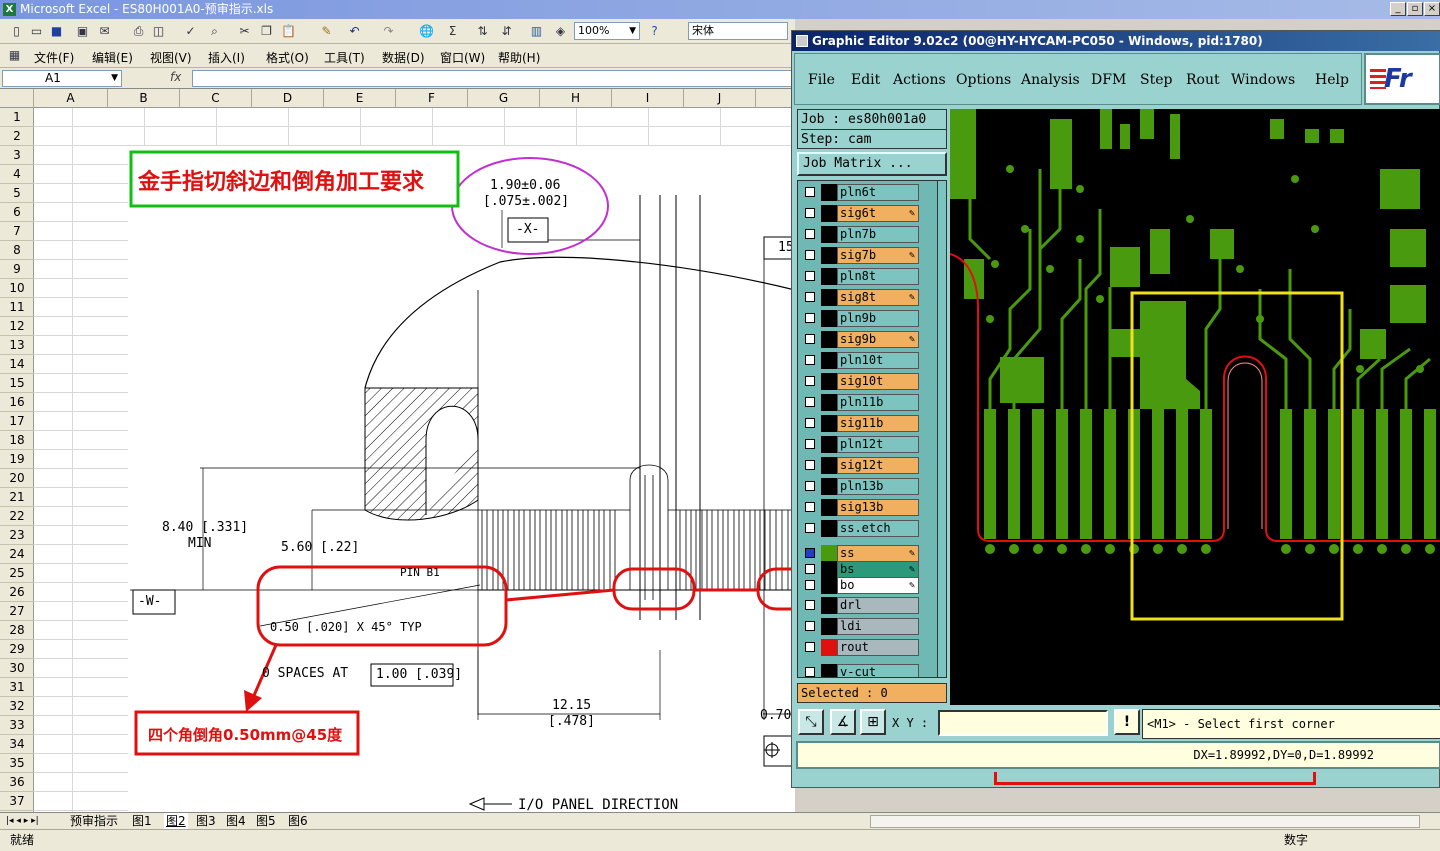 This screenshot has width=1440, height=851. What do you see at coordinates (82, 31) in the screenshot?
I see `permission-icon: ▣` at bounding box center [82, 31].